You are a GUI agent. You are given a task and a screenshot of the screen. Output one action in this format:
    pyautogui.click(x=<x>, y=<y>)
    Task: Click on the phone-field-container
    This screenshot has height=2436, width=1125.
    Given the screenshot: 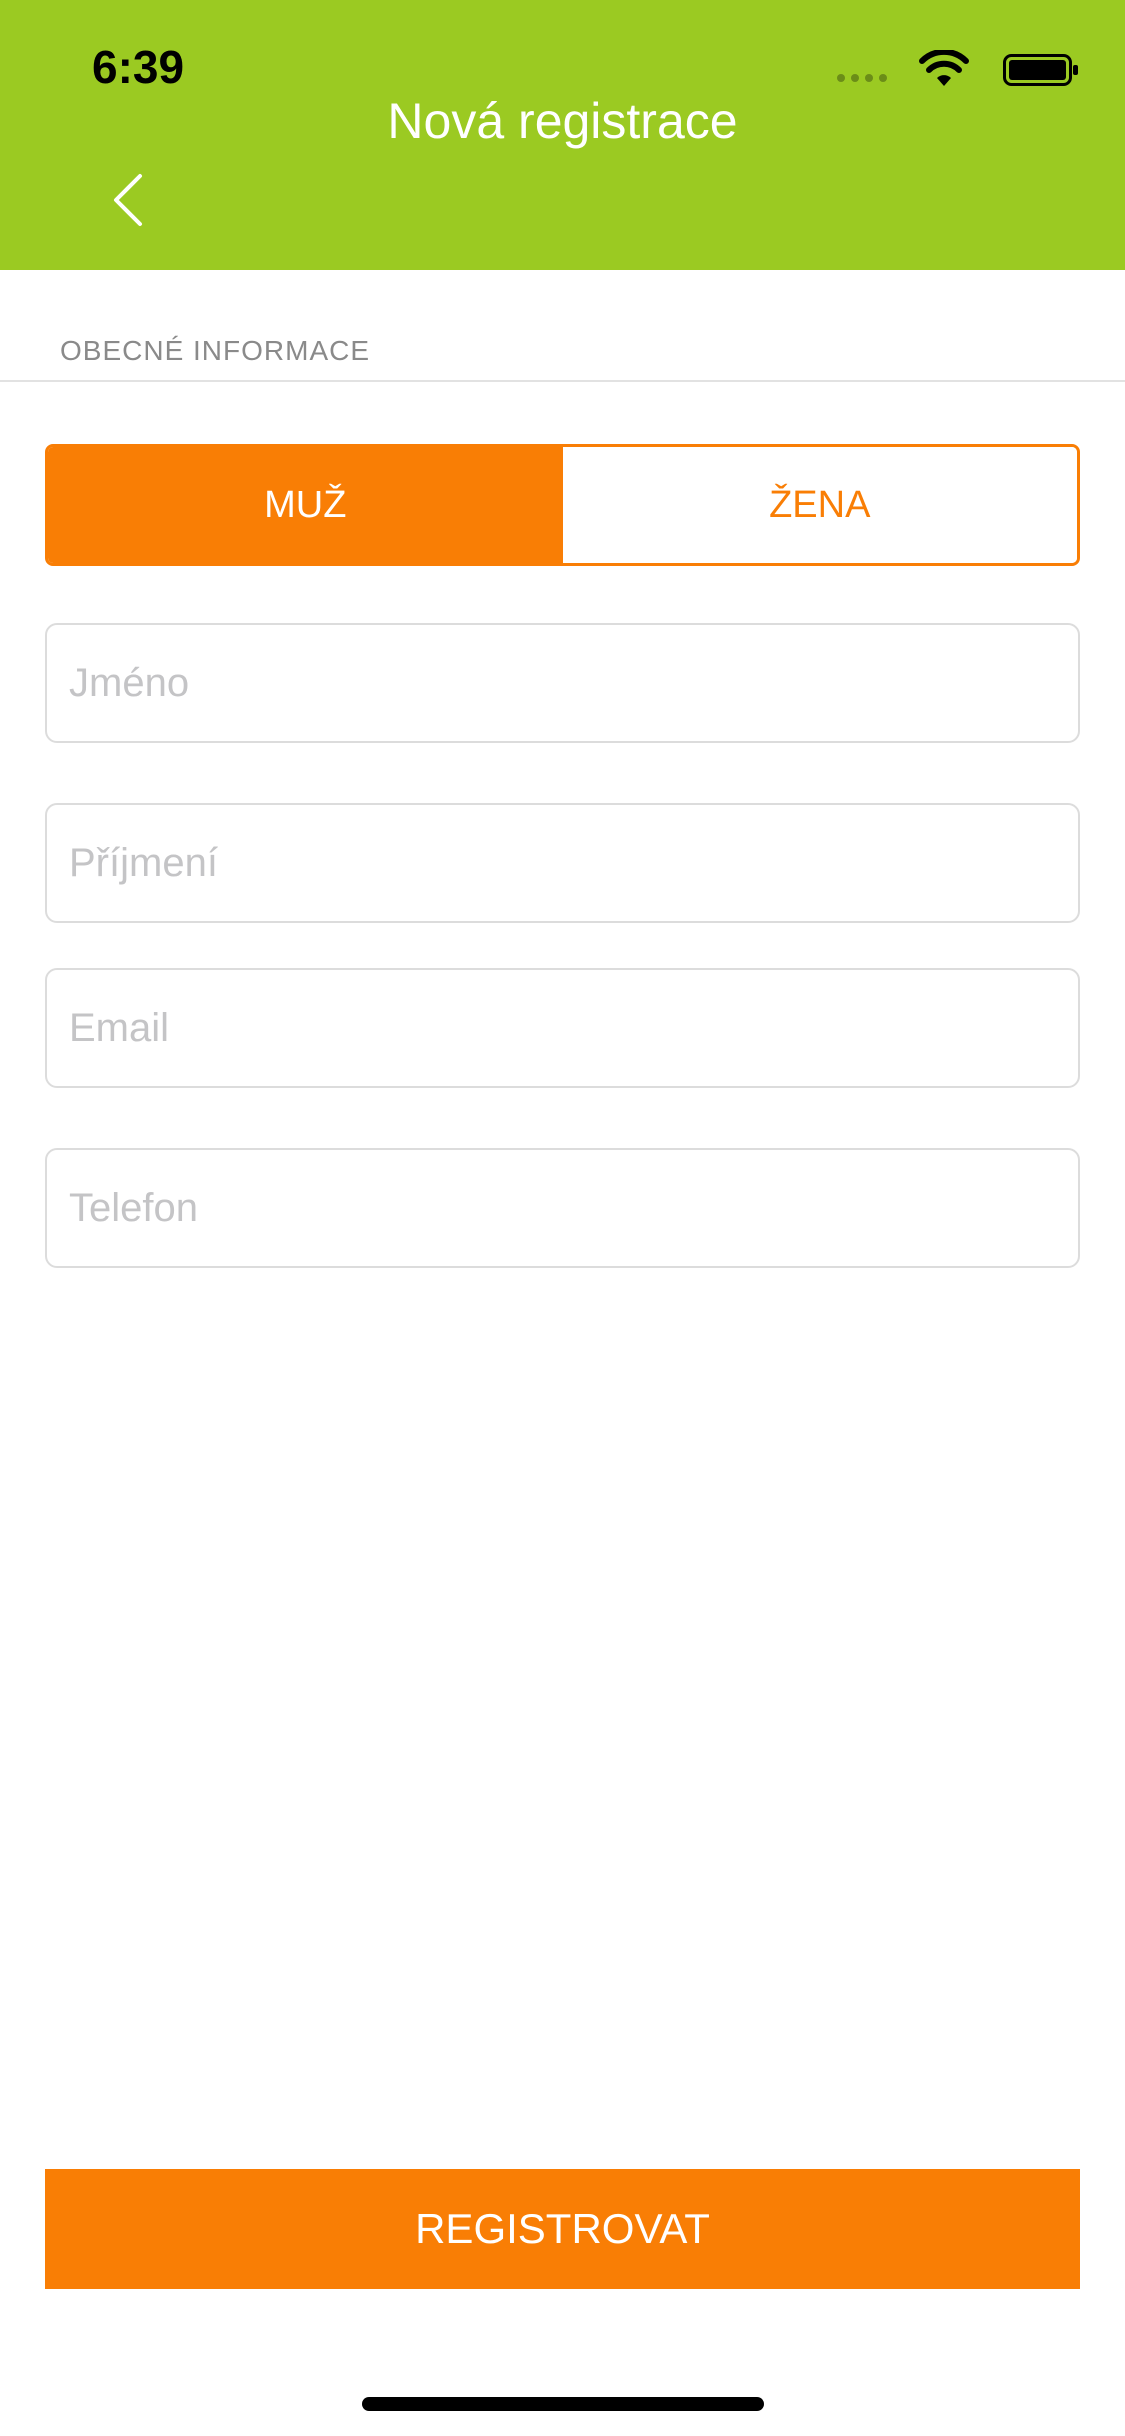 What is the action you would take?
    pyautogui.click(x=562, y=1208)
    